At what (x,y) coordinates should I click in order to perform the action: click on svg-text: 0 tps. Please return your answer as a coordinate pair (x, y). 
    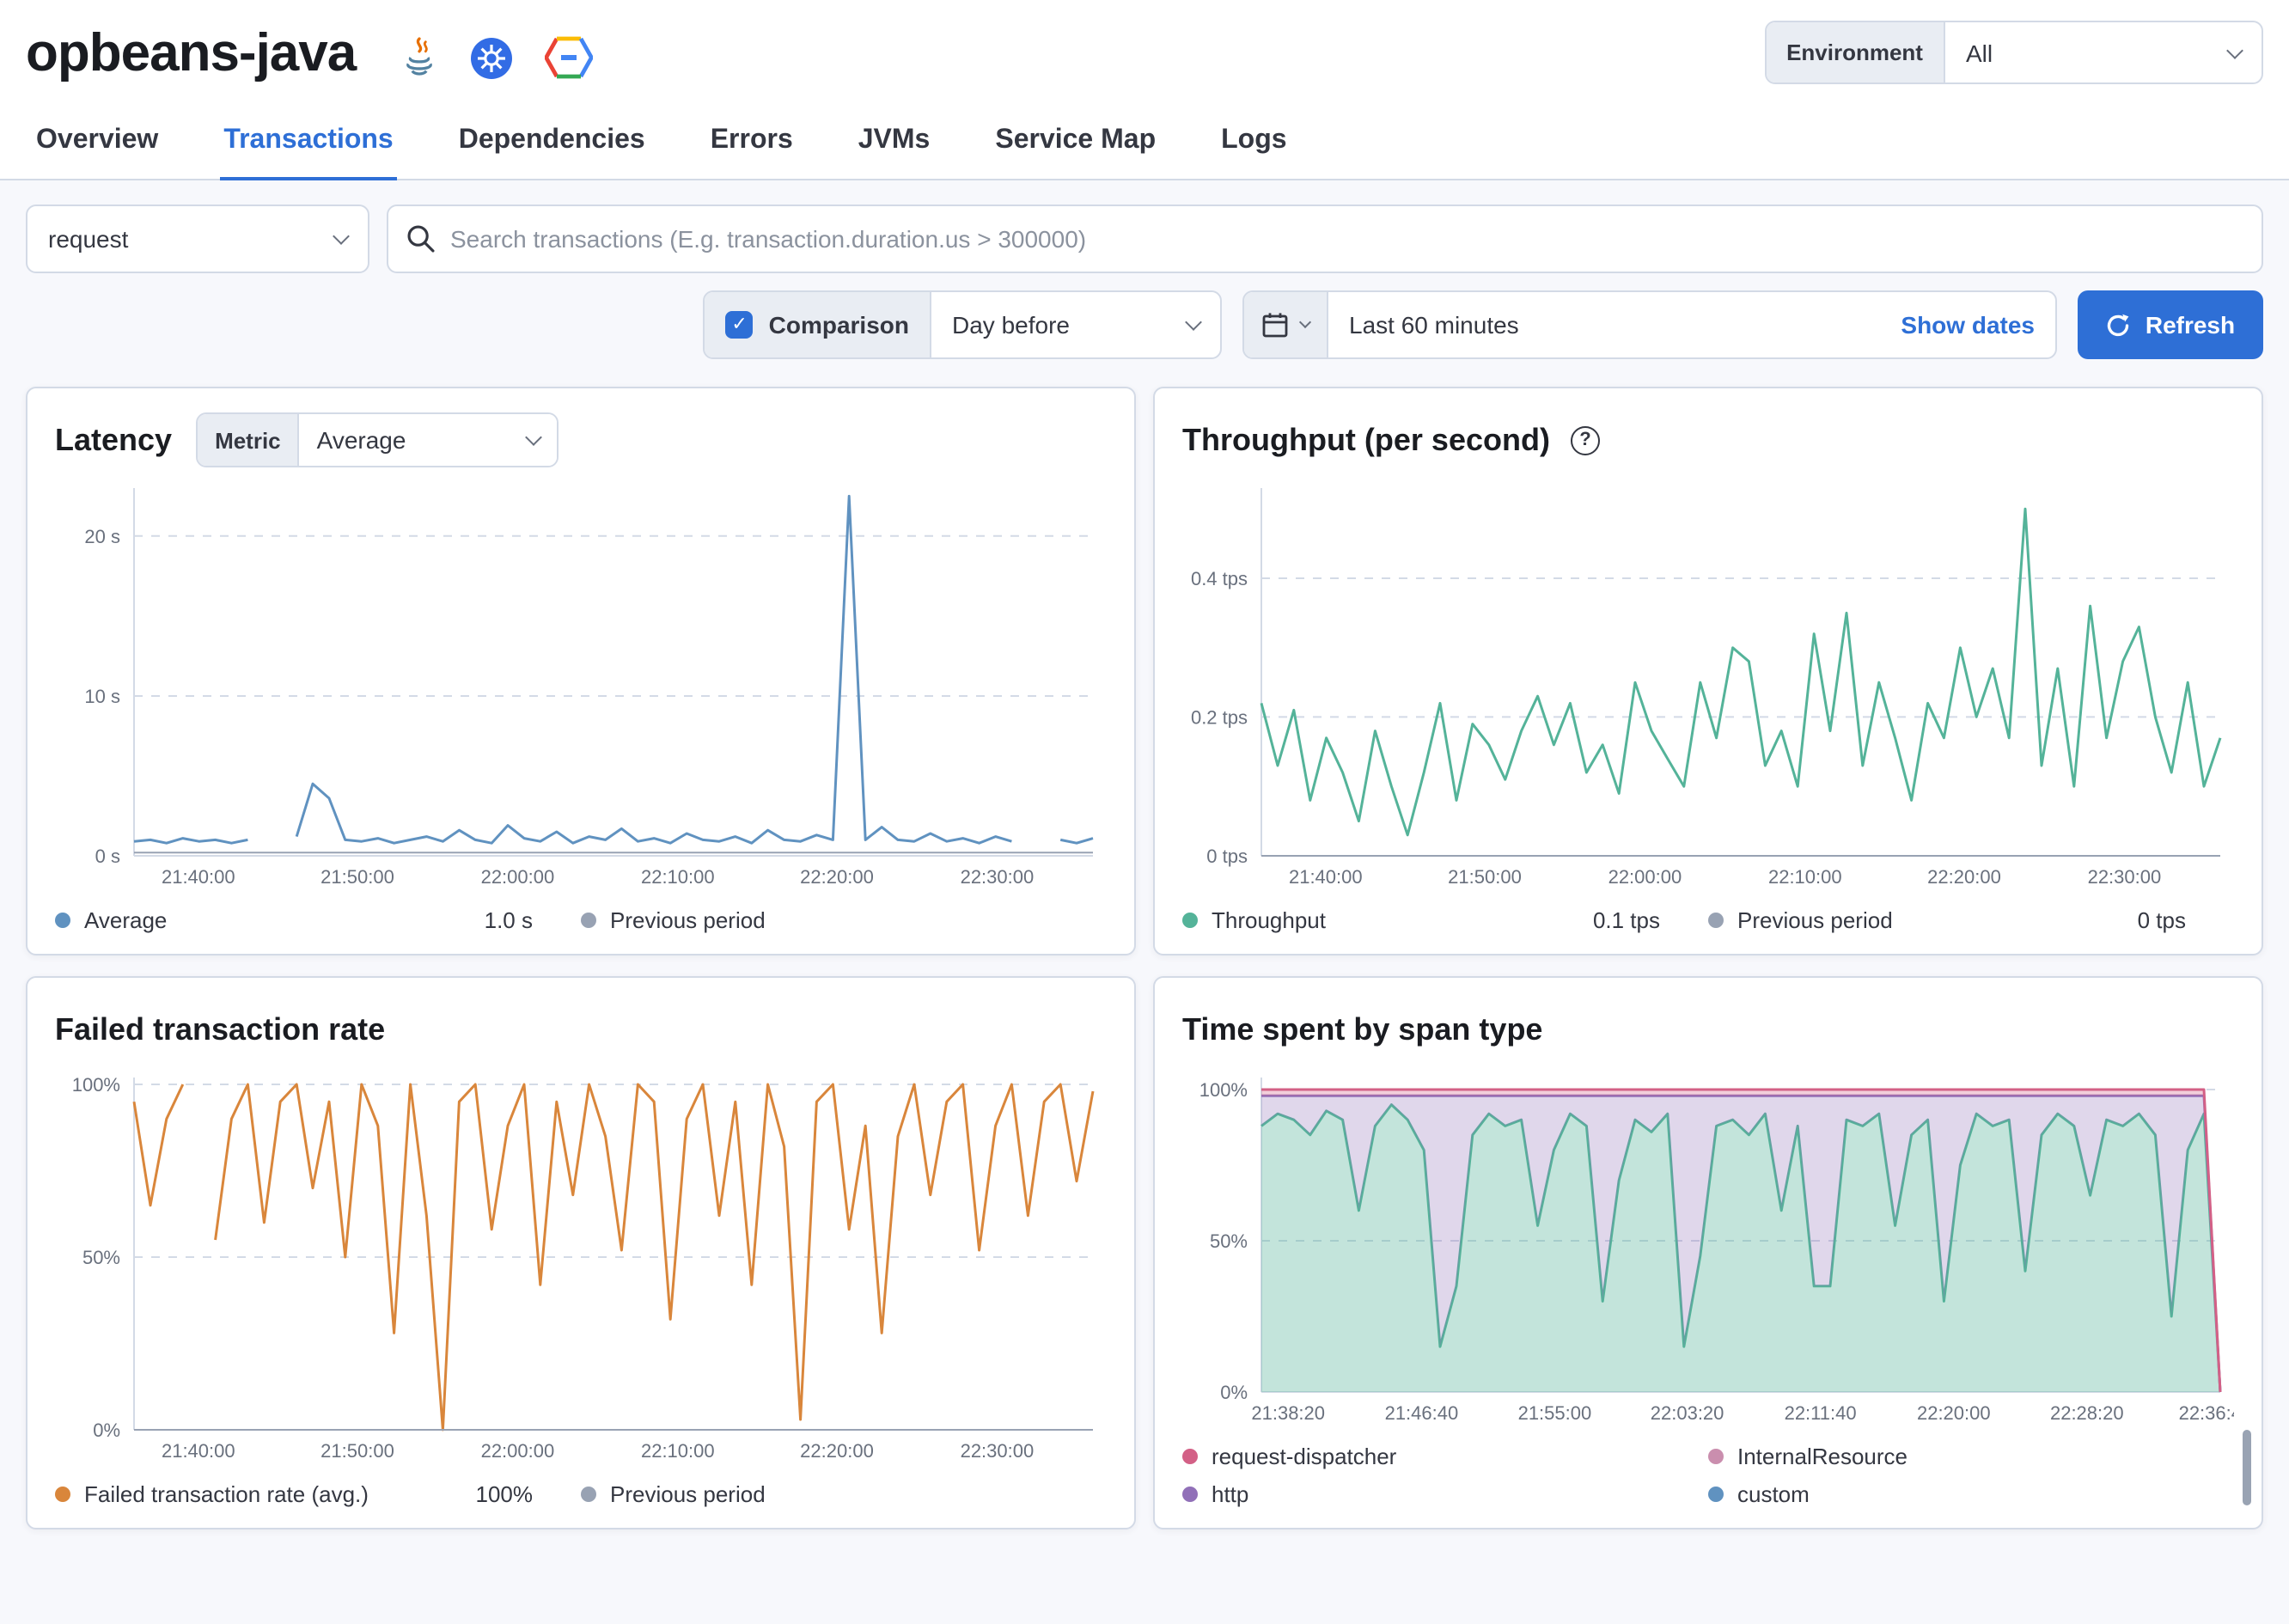
    Looking at the image, I should click on (1227, 856).